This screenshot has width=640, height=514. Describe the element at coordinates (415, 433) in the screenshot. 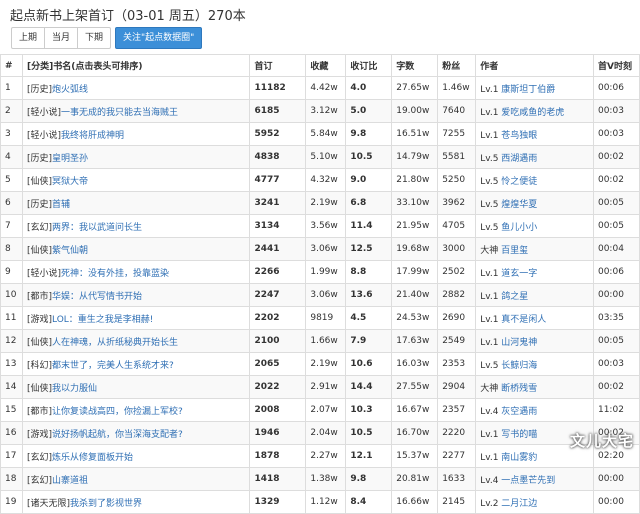

I see `words-cell: 16.70w` at that location.